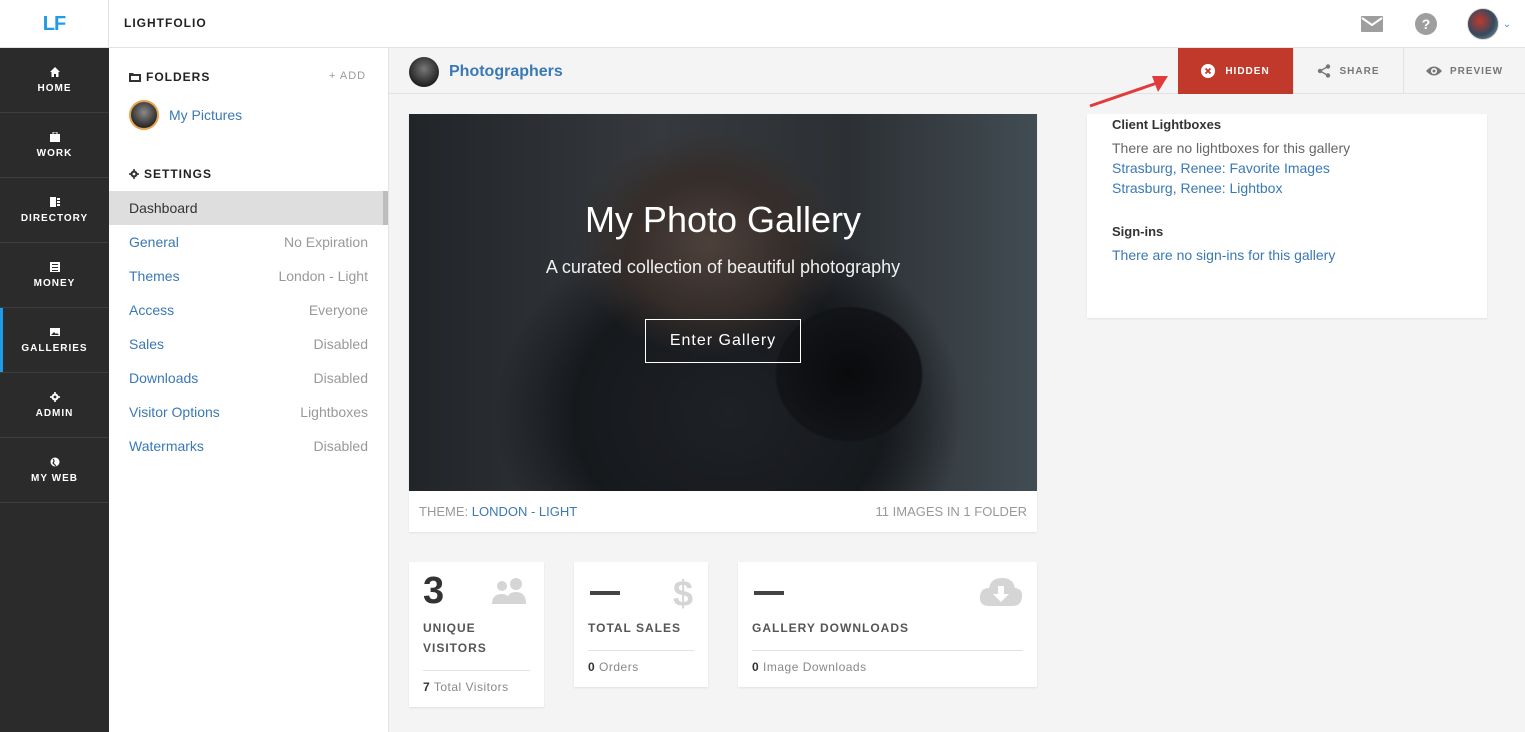 The width and height of the screenshot is (1525, 732). What do you see at coordinates (506, 72) in the screenshot?
I see `gallery-title: Photographers` at bounding box center [506, 72].